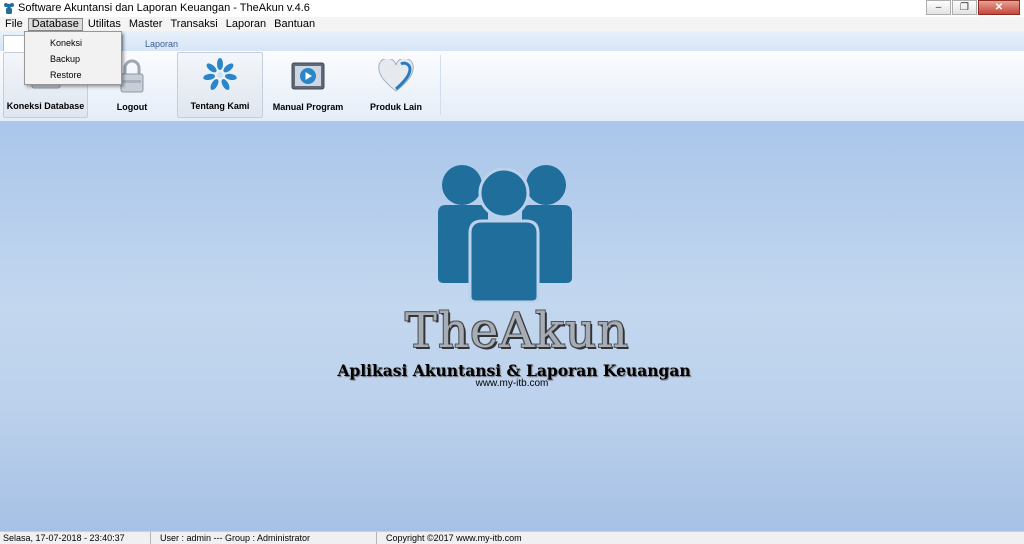  Describe the element at coordinates (104, 24) in the screenshot. I see `menu-utilitas: Utilitas` at that location.